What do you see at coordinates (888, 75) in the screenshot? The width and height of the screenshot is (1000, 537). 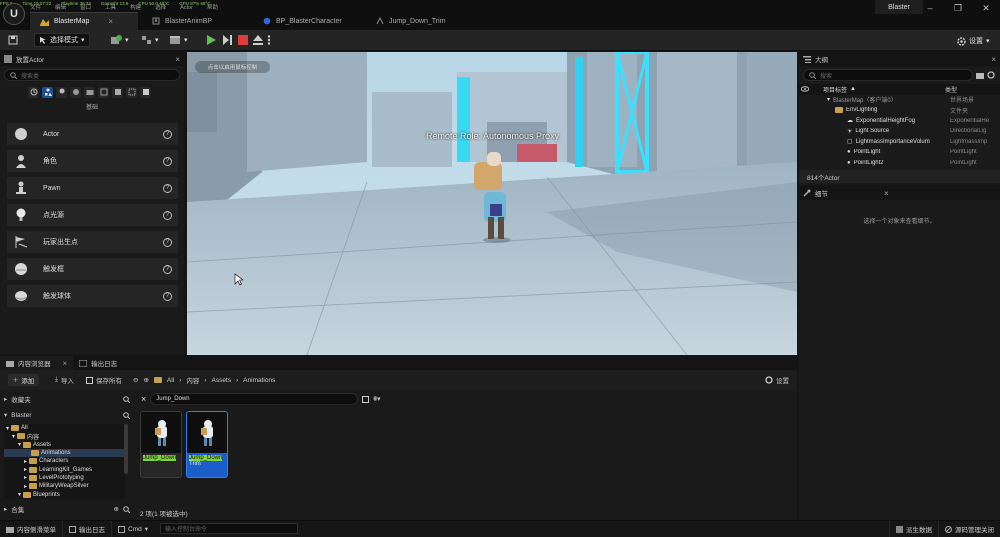 I see `outliner-search-input: 搜索` at bounding box center [888, 75].